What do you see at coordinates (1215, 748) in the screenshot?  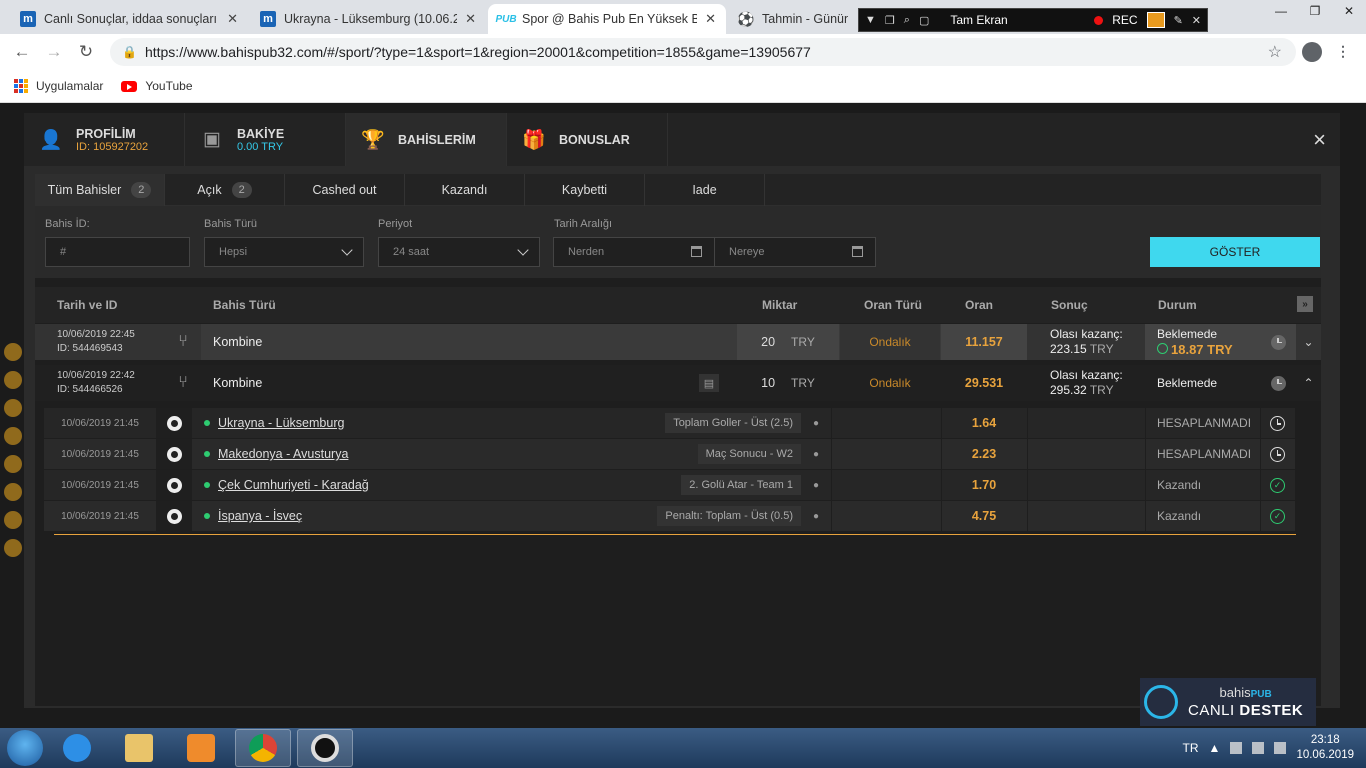 I see `tray-expand-icon: ▲` at bounding box center [1215, 748].